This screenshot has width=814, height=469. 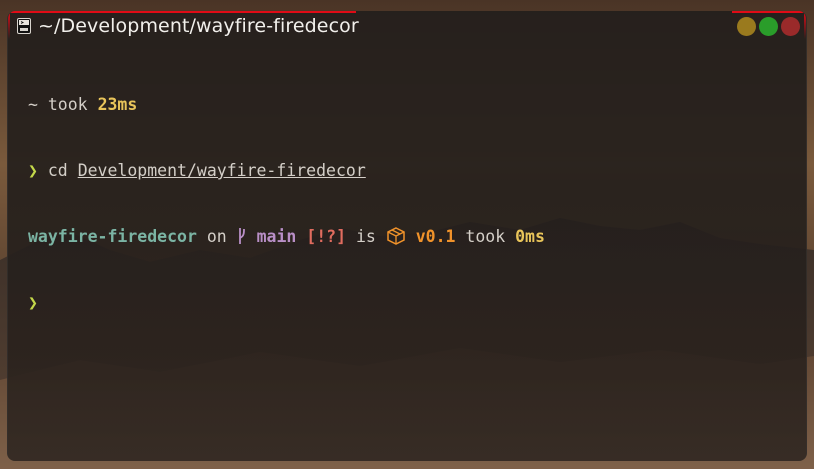 I want to click on git-branch-name: main, so click(x=276, y=236).